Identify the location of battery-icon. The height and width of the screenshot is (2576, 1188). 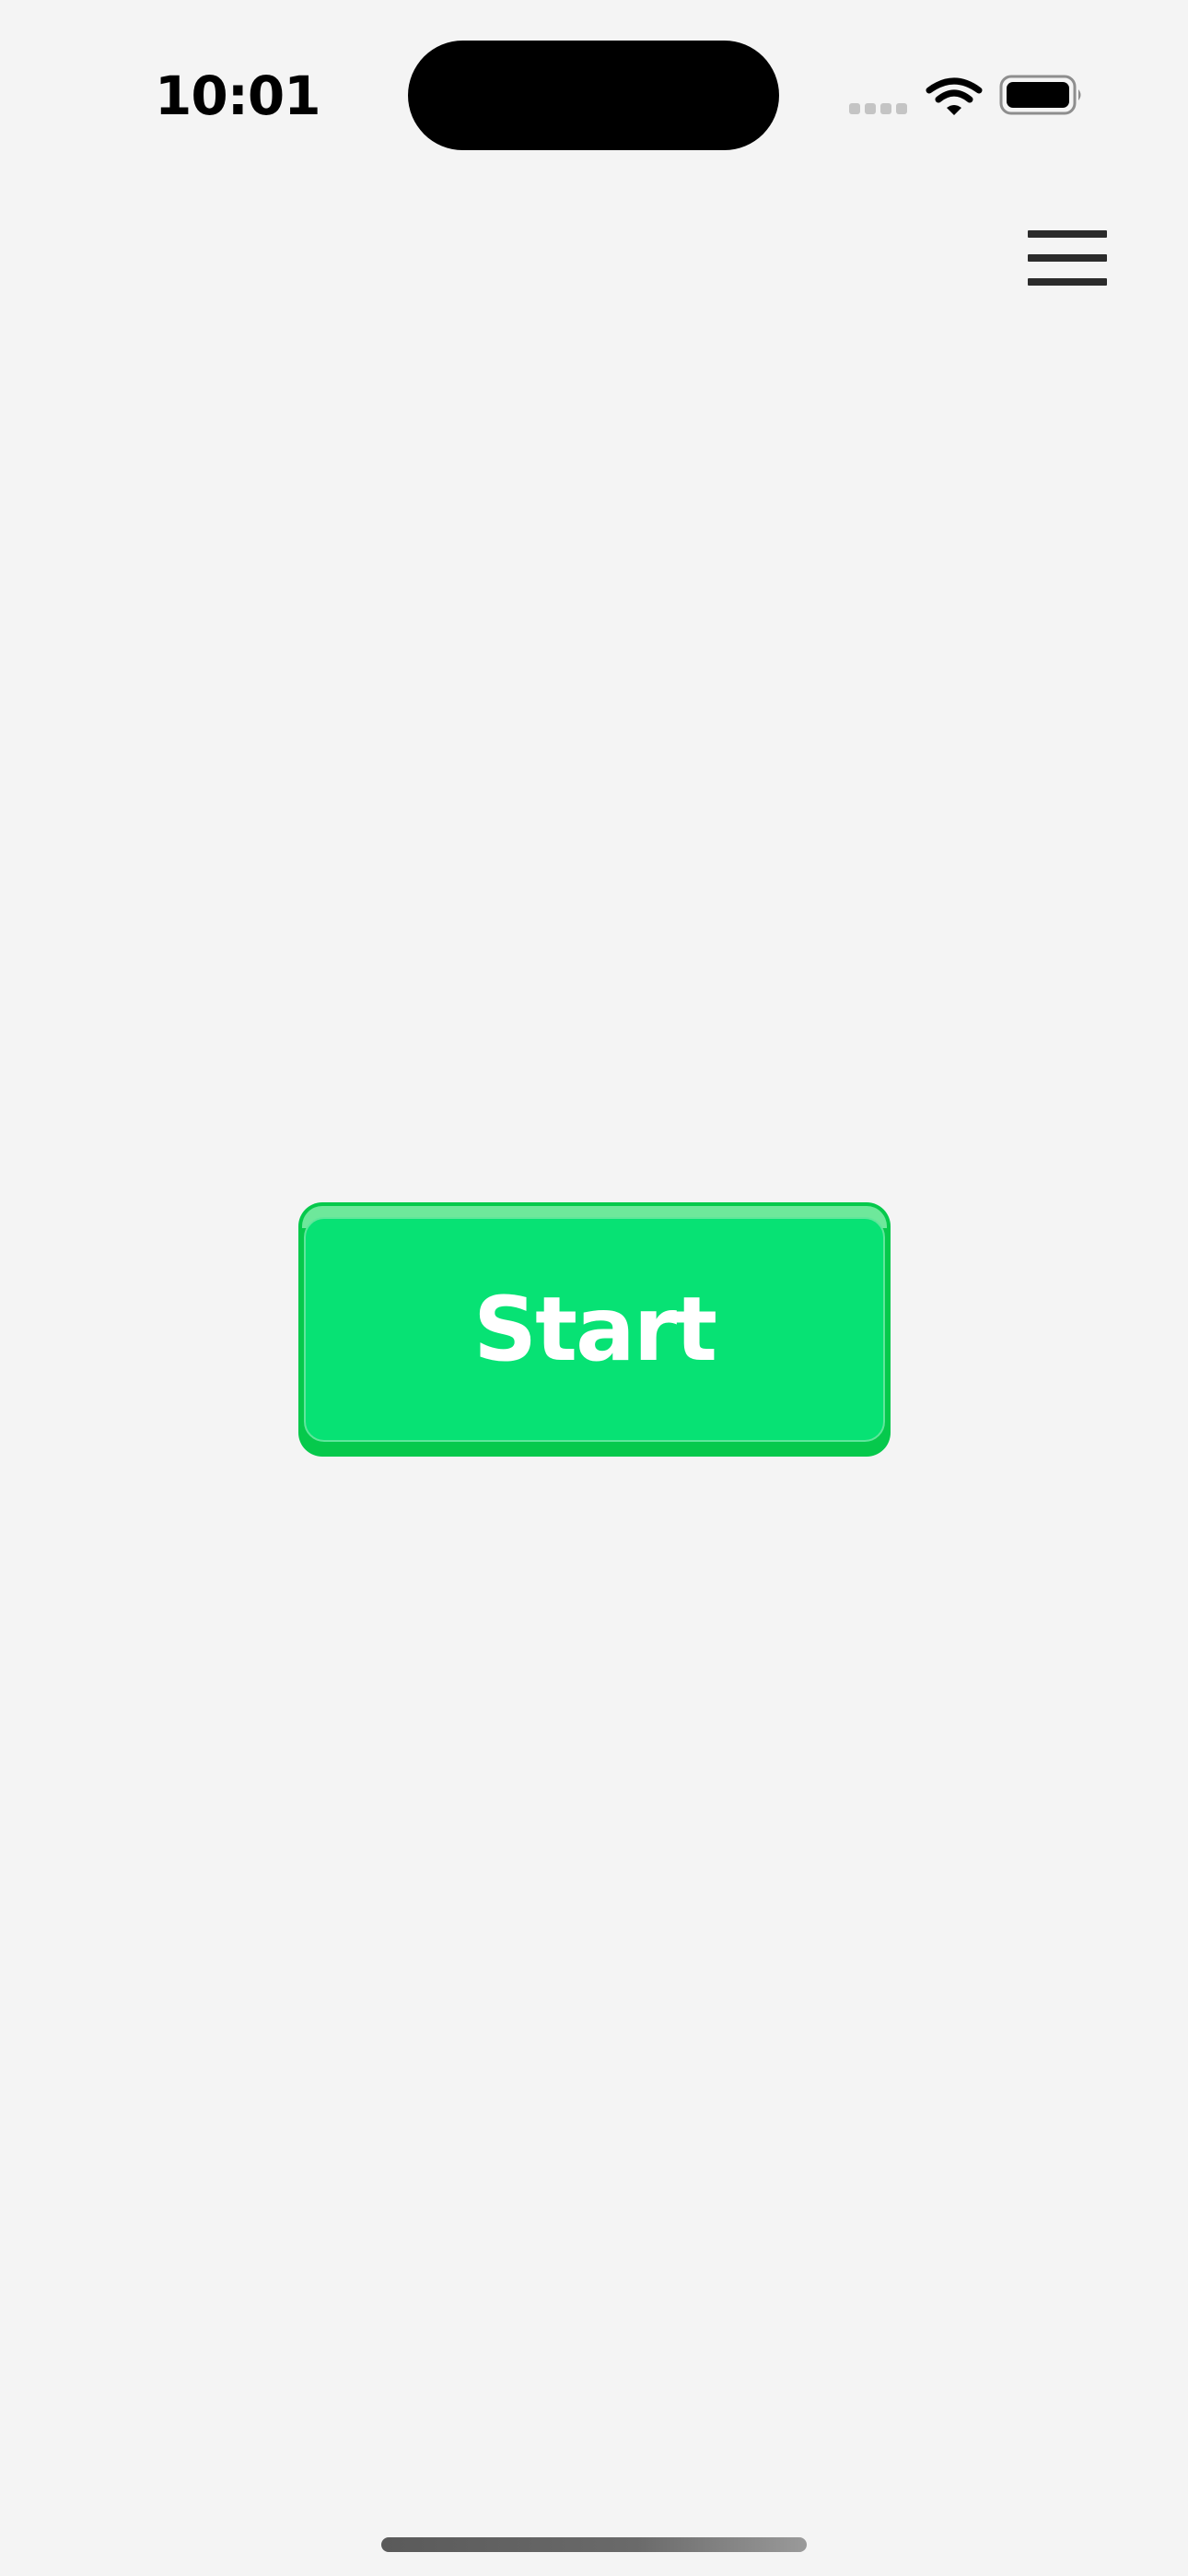
(1040, 95).